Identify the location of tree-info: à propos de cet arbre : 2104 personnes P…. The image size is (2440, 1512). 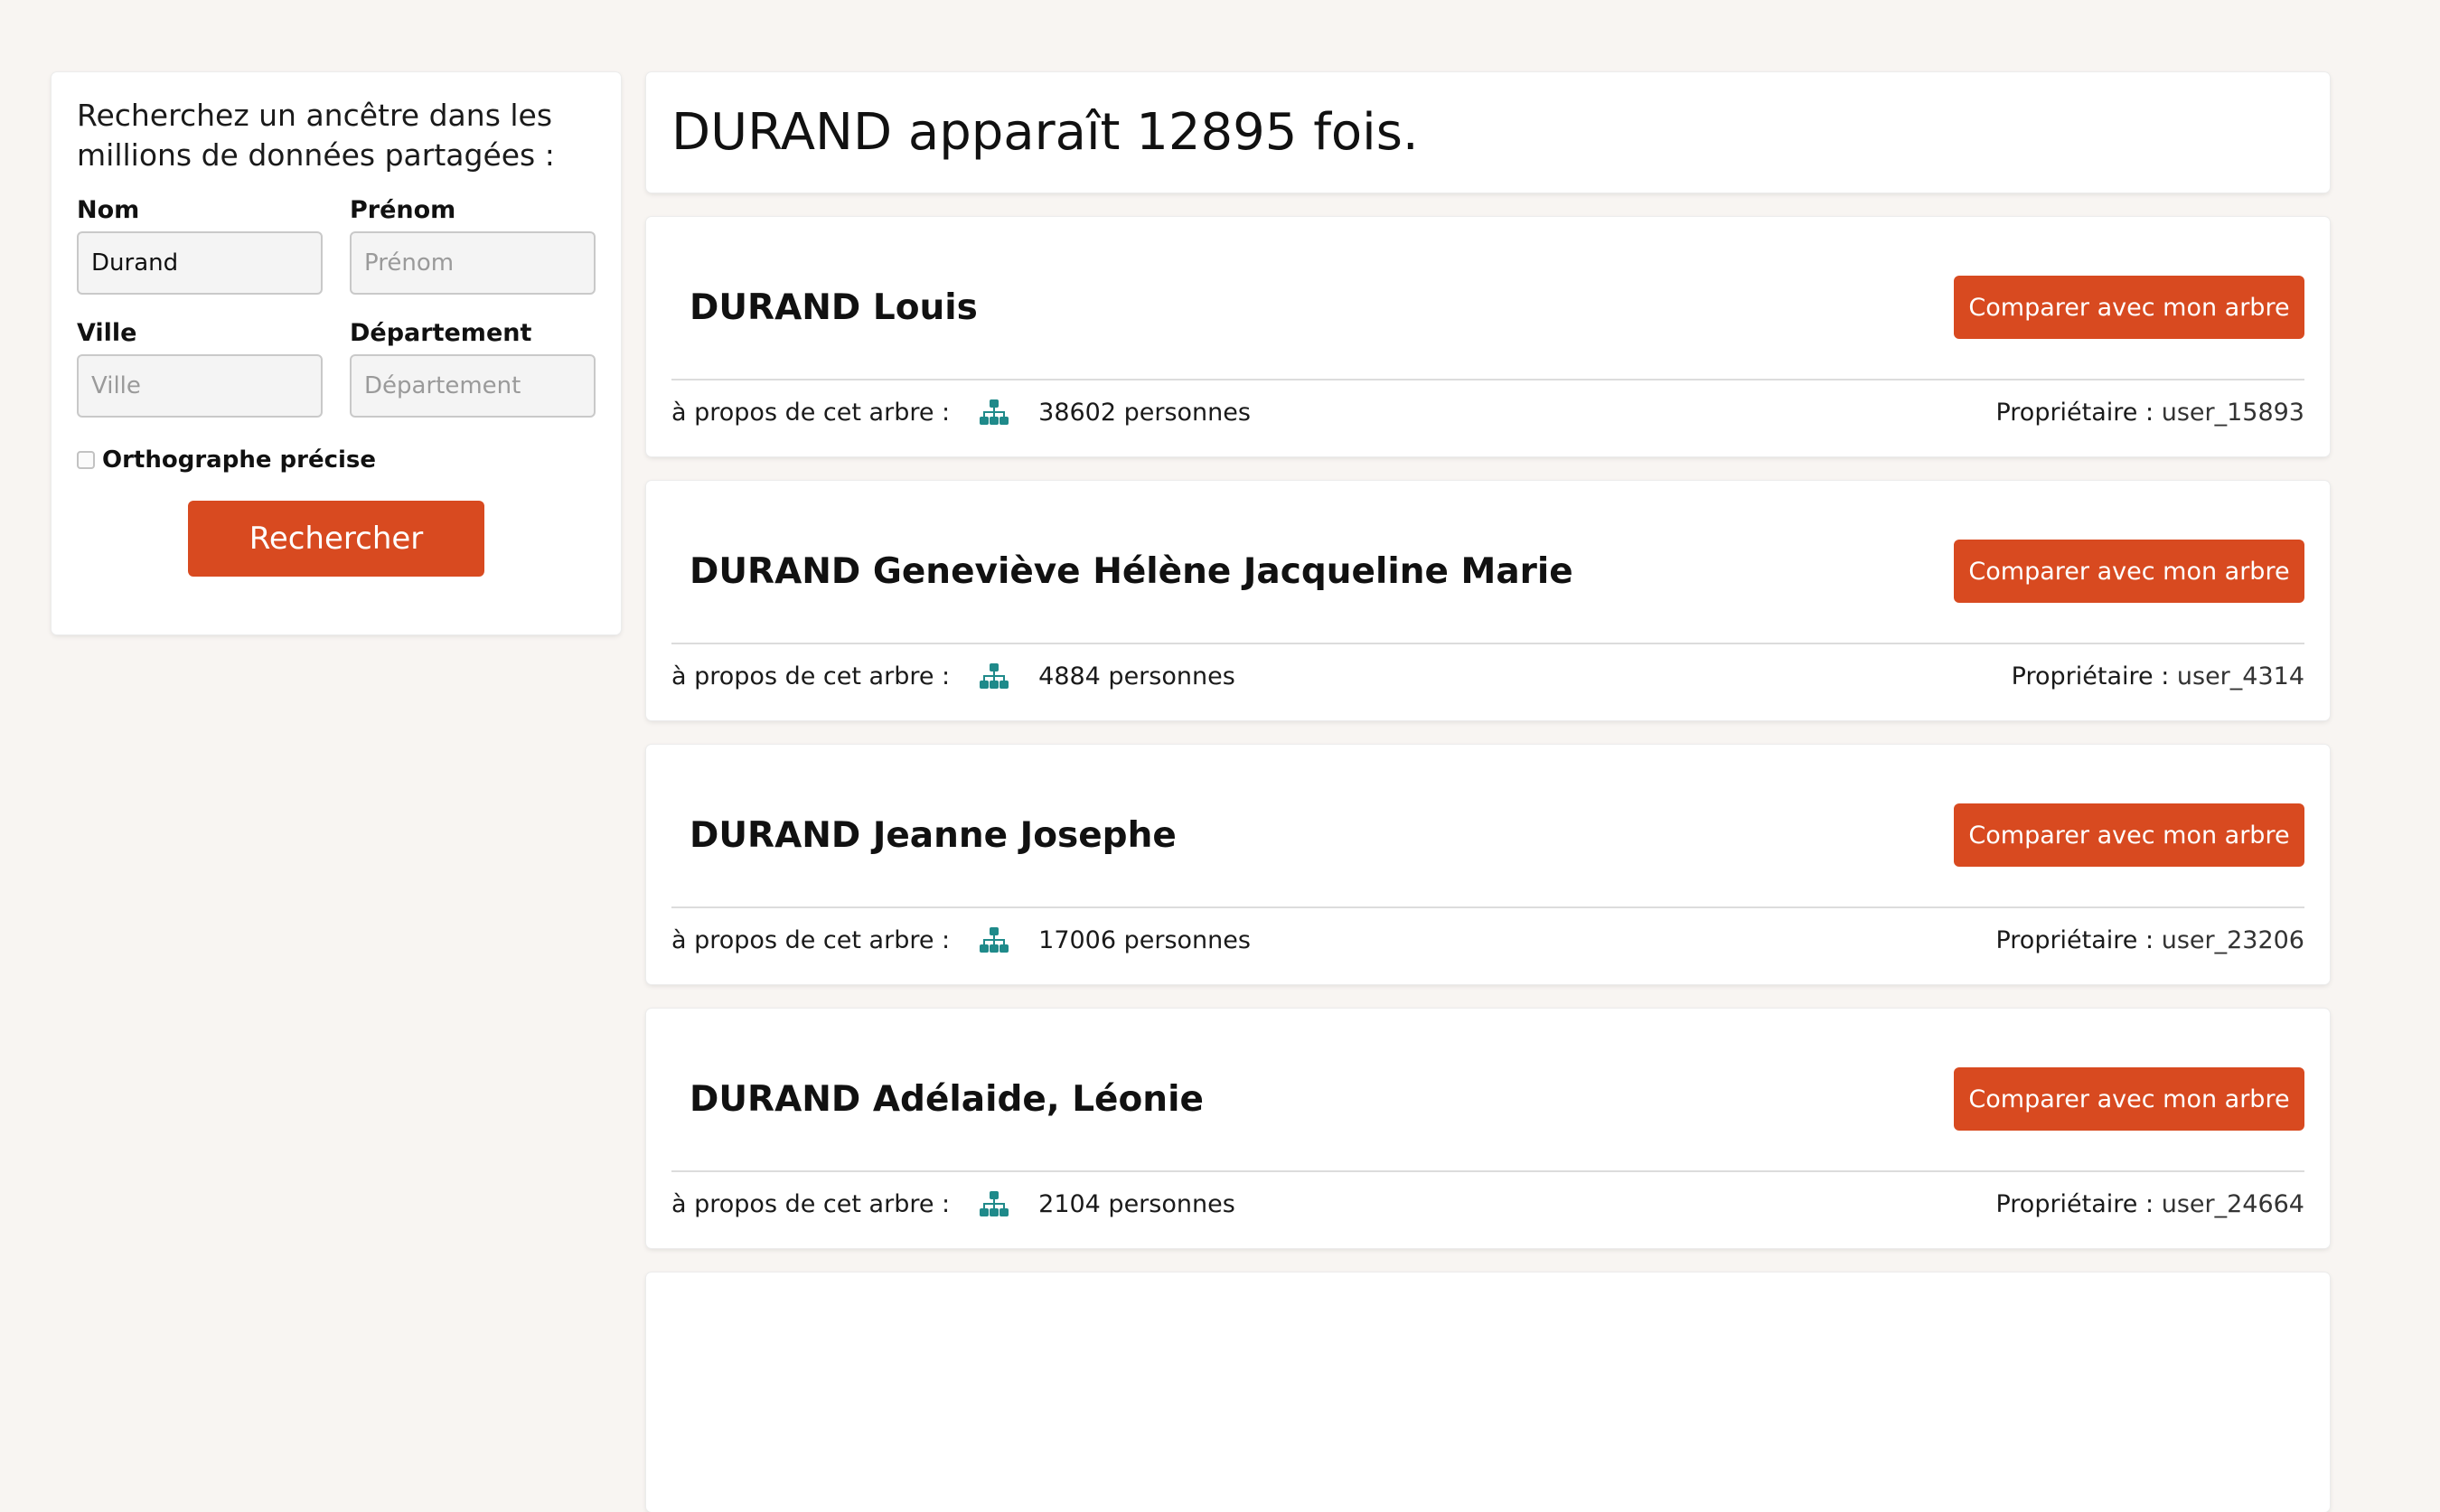
(1487, 1204).